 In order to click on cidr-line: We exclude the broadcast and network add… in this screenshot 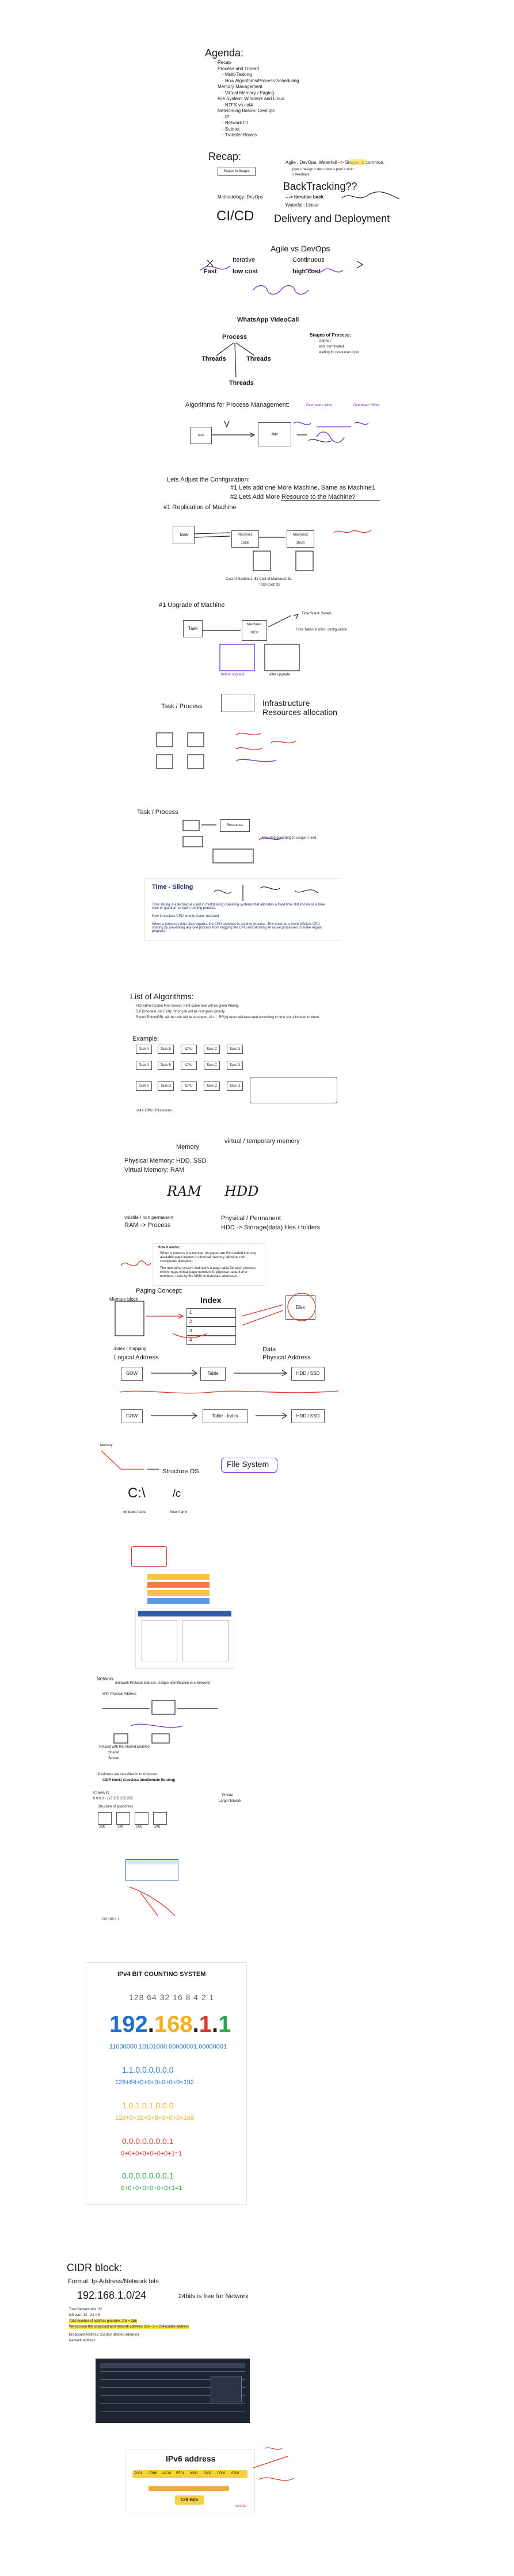, I will do `click(129, 2327)`.